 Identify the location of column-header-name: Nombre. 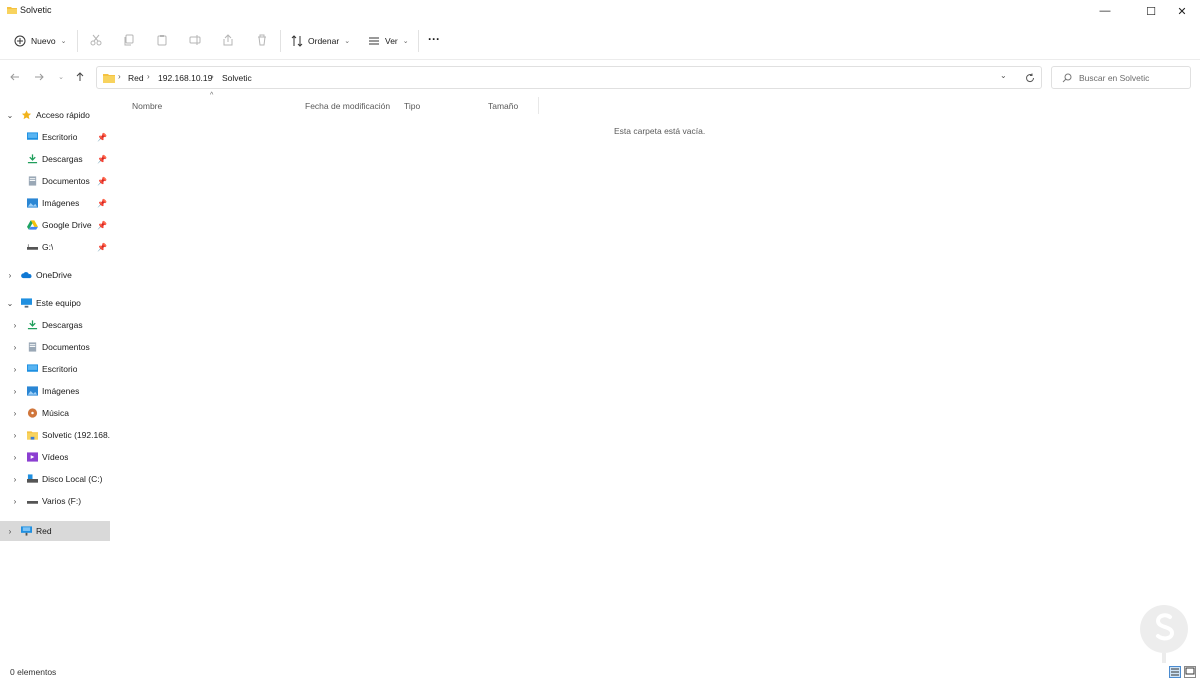
(147, 106).